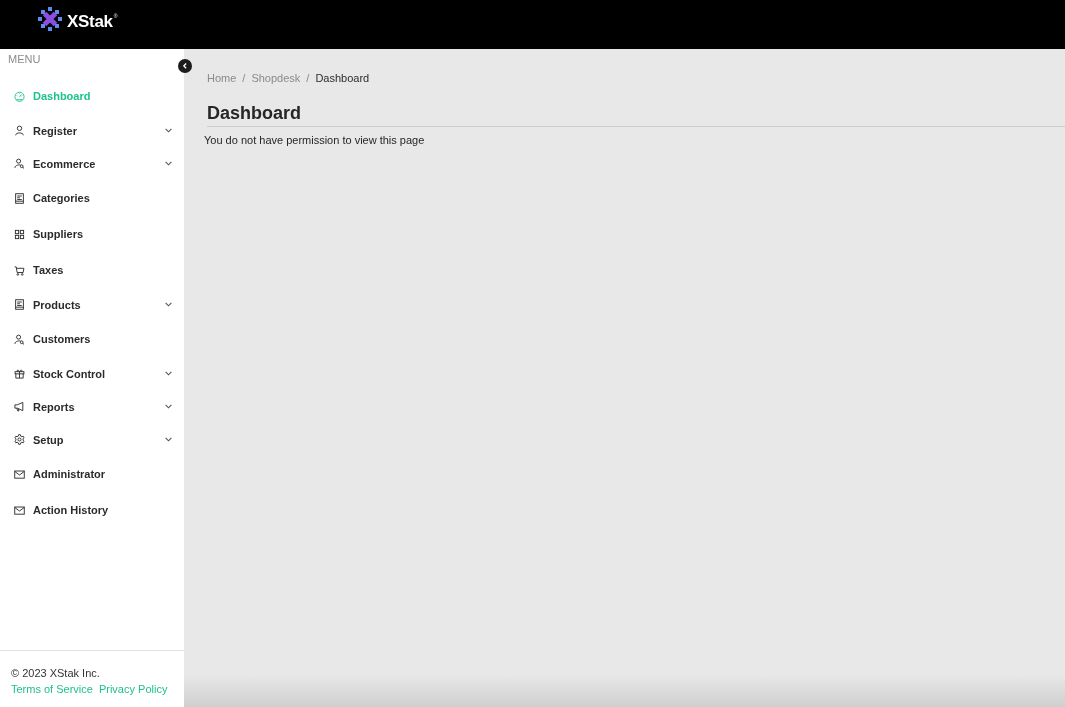  Describe the element at coordinates (92, 130) in the screenshot. I see `sidebar-item: Register` at that location.